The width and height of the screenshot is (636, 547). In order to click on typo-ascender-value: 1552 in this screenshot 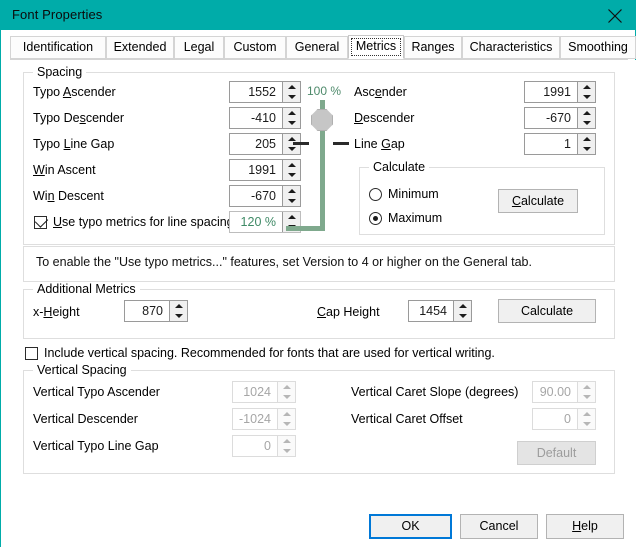, I will do `click(262, 92)`.